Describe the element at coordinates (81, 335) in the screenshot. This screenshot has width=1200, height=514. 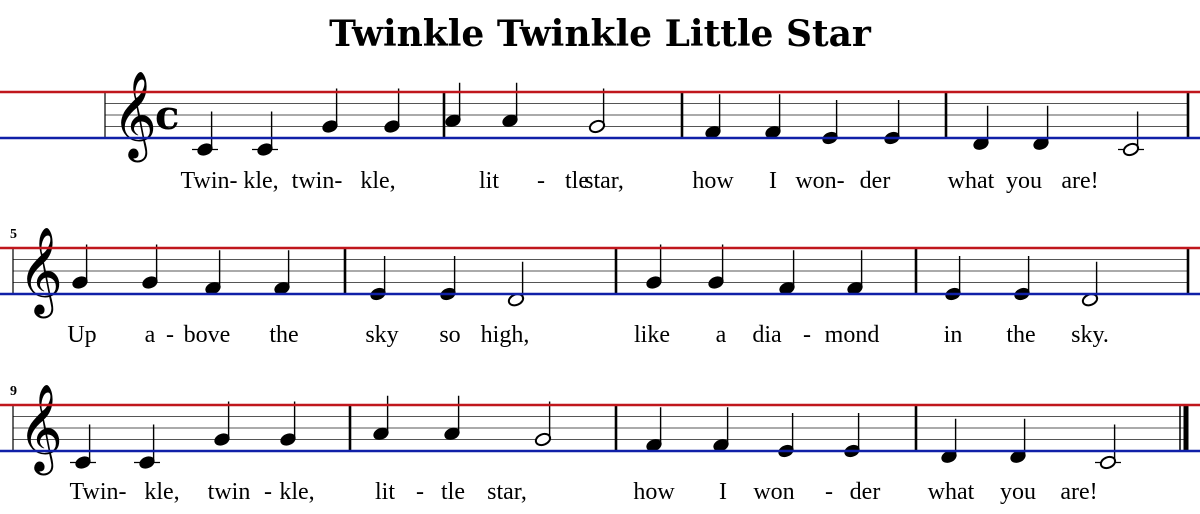
I see `lyric-syllable: Up` at that location.